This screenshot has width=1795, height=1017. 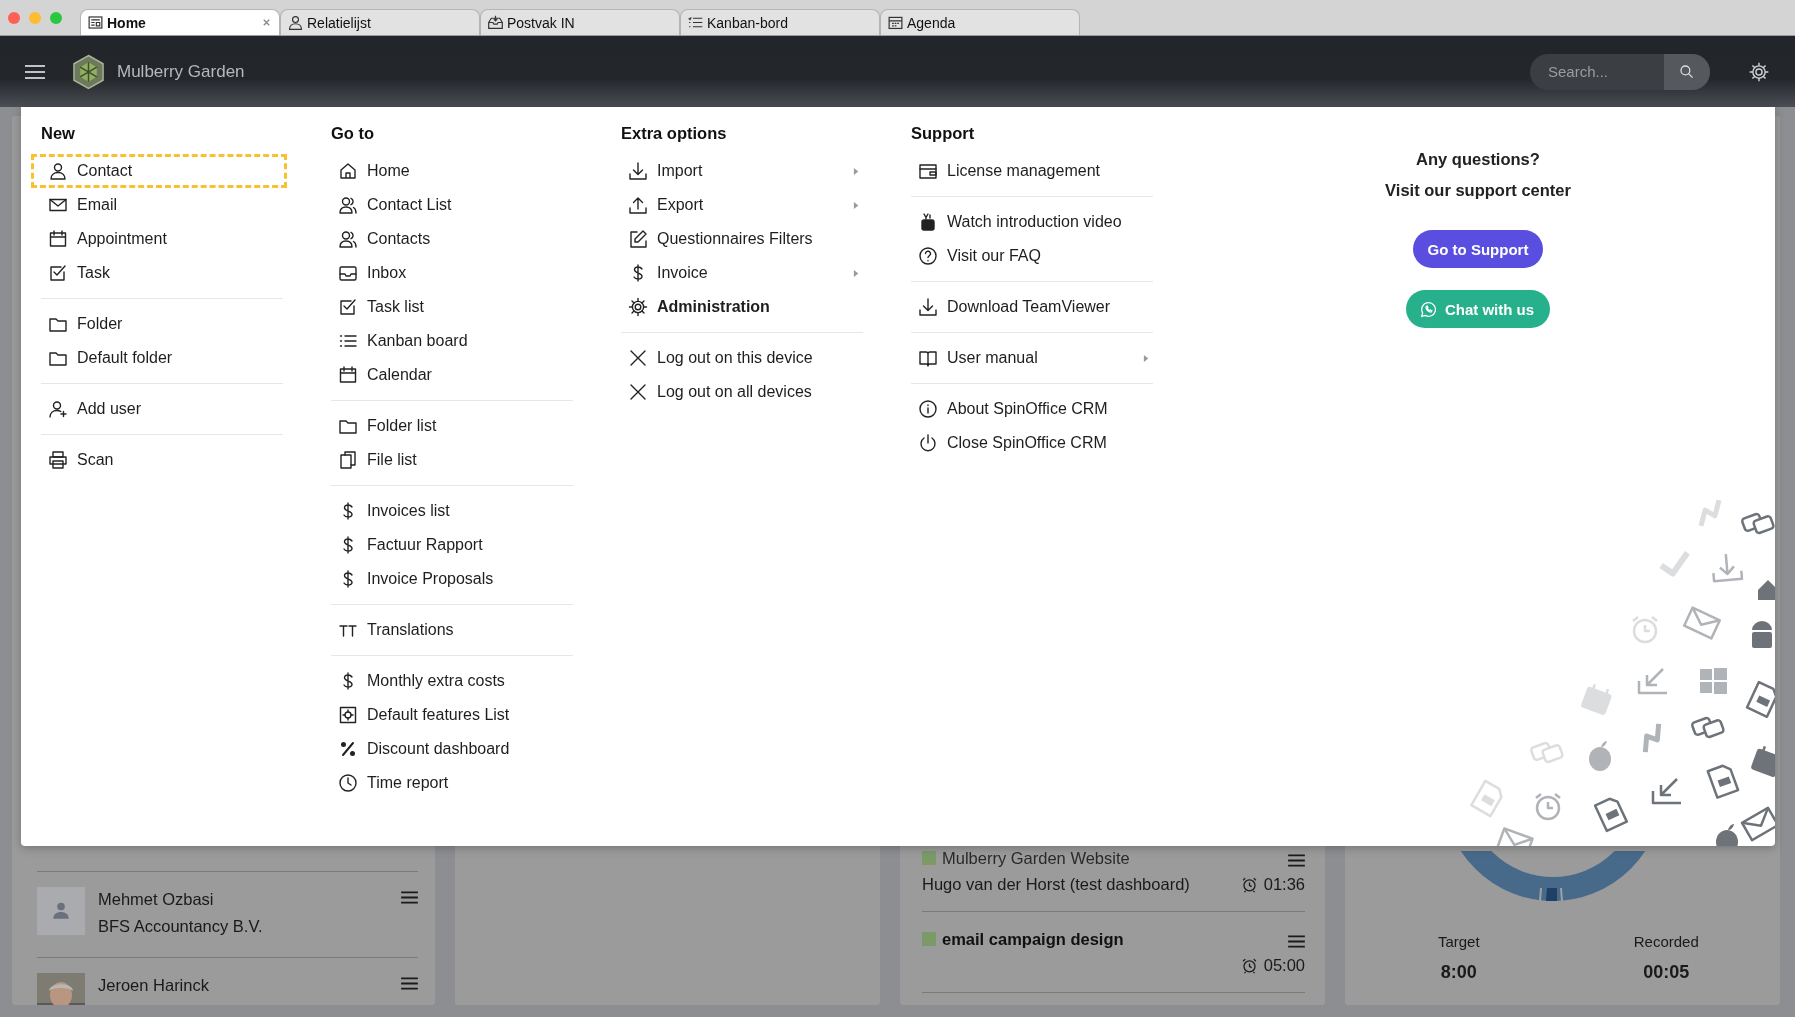 I want to click on menu-item: File list, so click(x=449, y=460).